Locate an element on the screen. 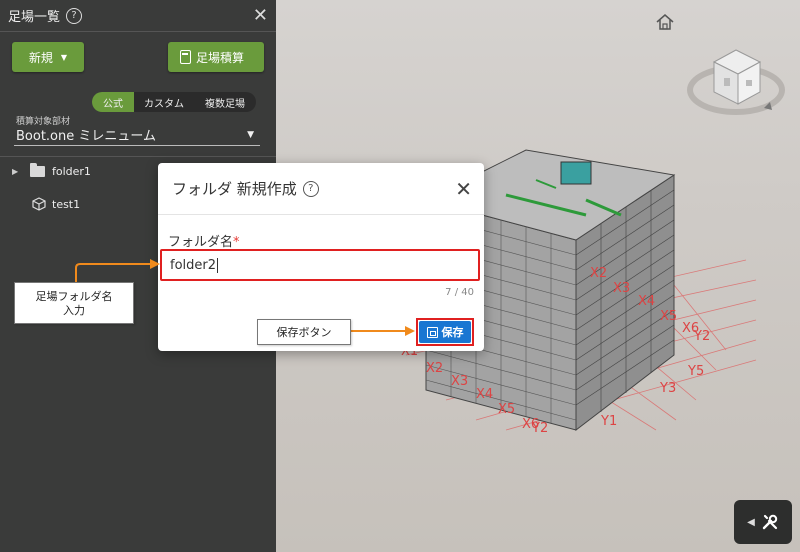 This screenshot has height=552, width=800. panel-title: 足場一覧 is located at coordinates (34, 17).